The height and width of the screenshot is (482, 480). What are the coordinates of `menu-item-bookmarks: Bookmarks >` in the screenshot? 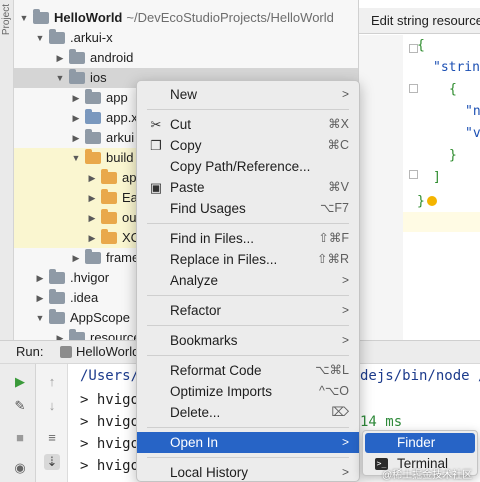 It's located at (248, 340).